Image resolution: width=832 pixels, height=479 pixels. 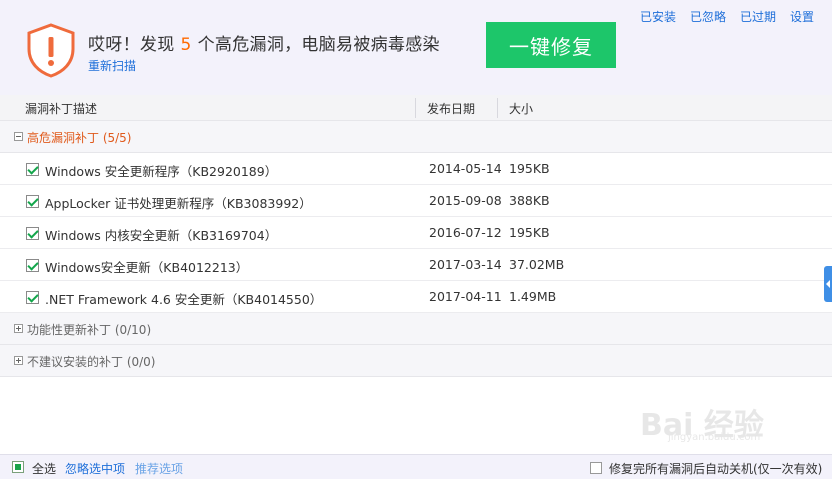 I want to click on warning-shield-icon, so click(x=51, y=50).